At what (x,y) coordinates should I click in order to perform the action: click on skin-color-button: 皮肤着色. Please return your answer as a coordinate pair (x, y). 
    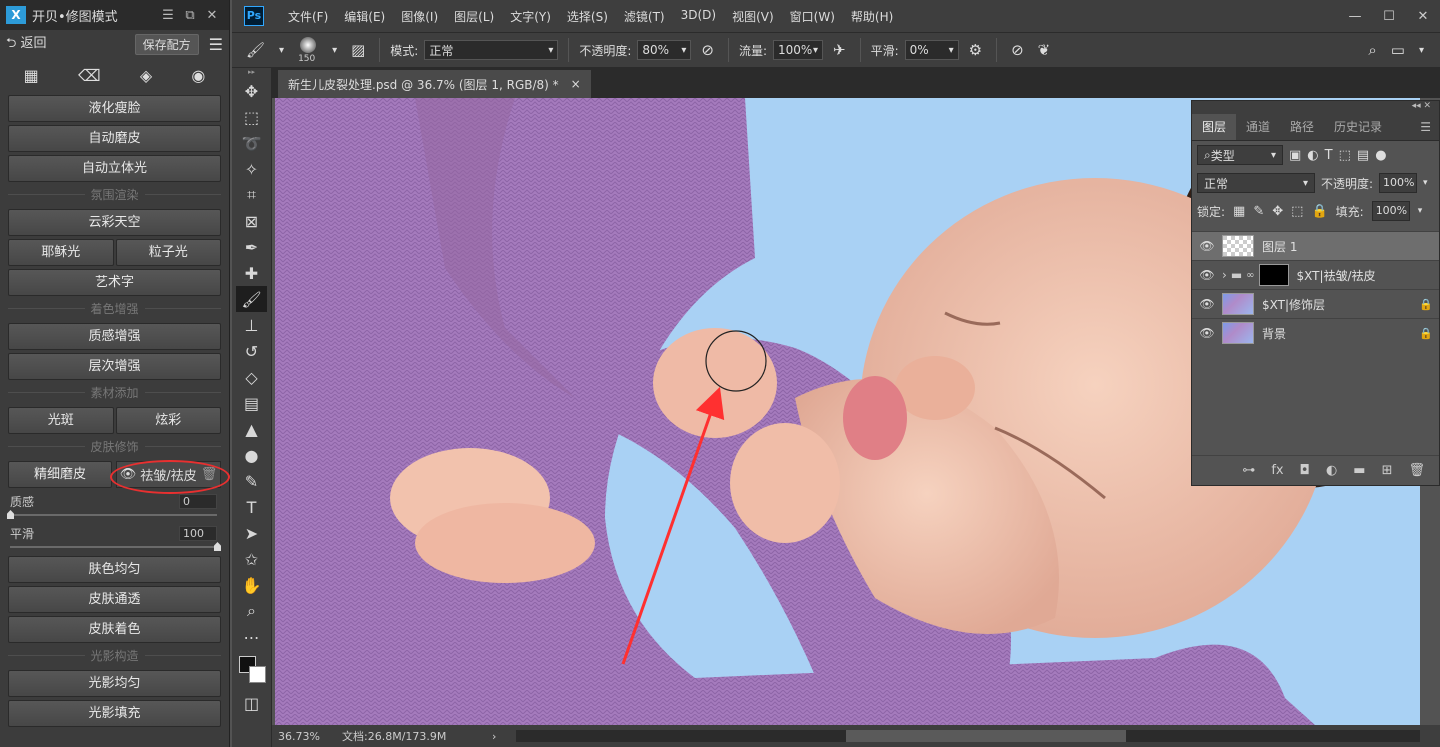
    Looking at the image, I should click on (114, 629).